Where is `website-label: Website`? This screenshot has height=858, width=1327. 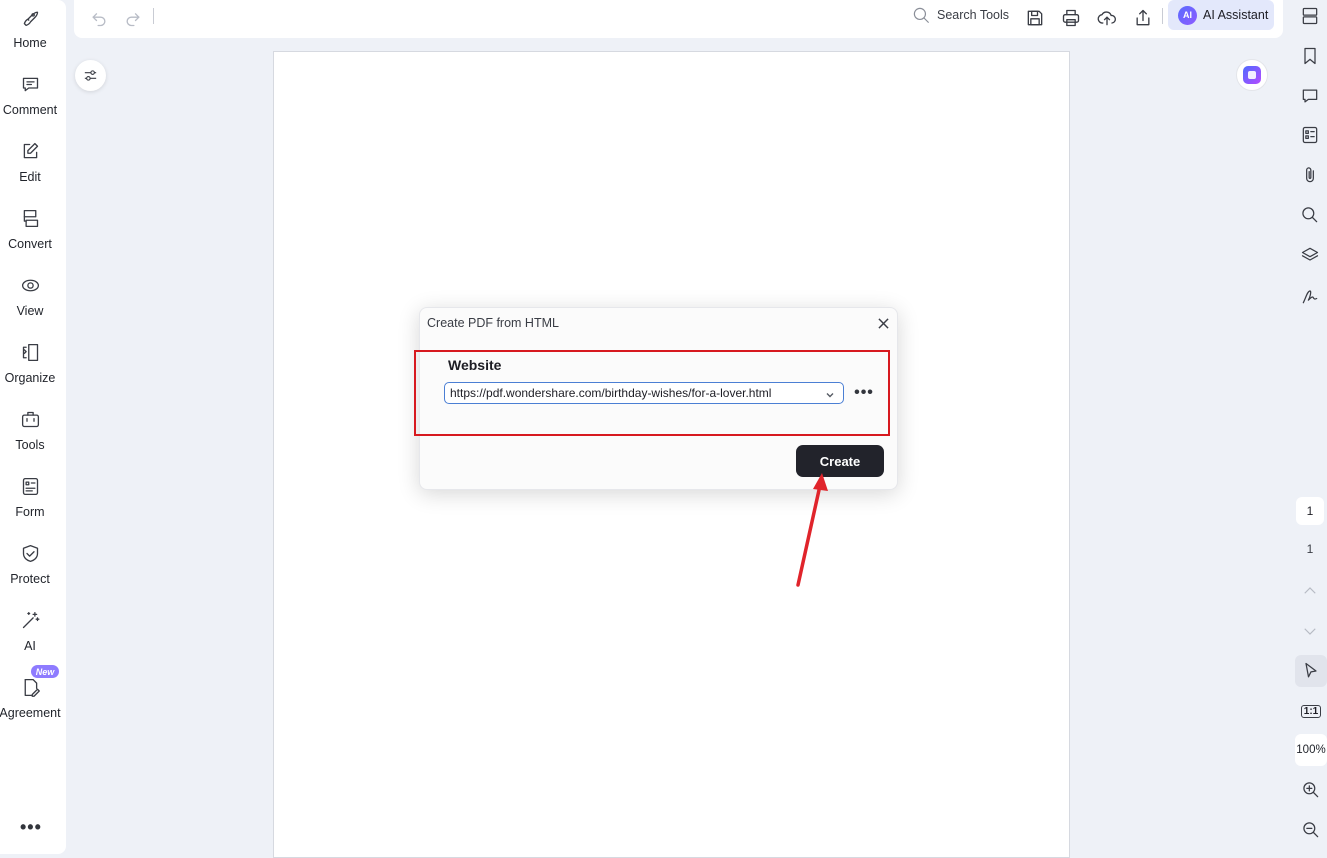
website-label: Website is located at coordinates (475, 365).